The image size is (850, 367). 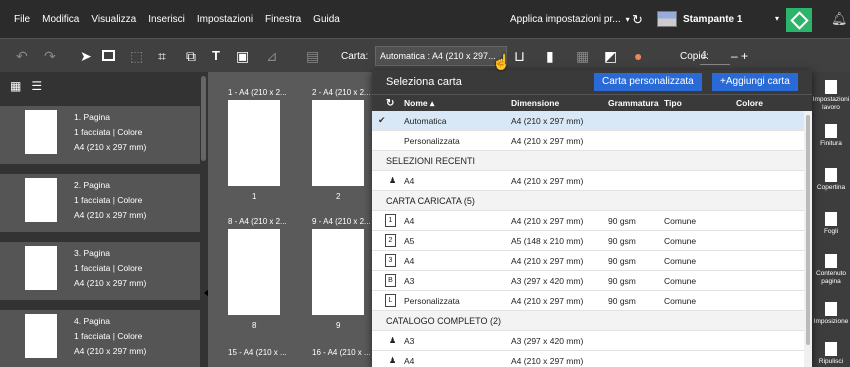 What do you see at coordinates (519, 56) in the screenshot?
I see `paper-edge-icon: ⊔` at bounding box center [519, 56].